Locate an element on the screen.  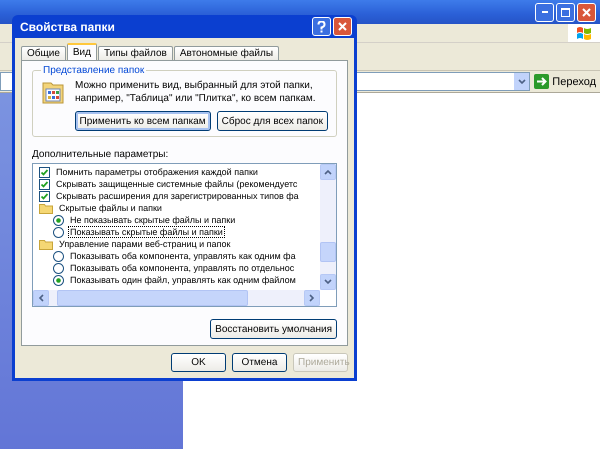
arrow-icon is located at coordinates (542, 81).